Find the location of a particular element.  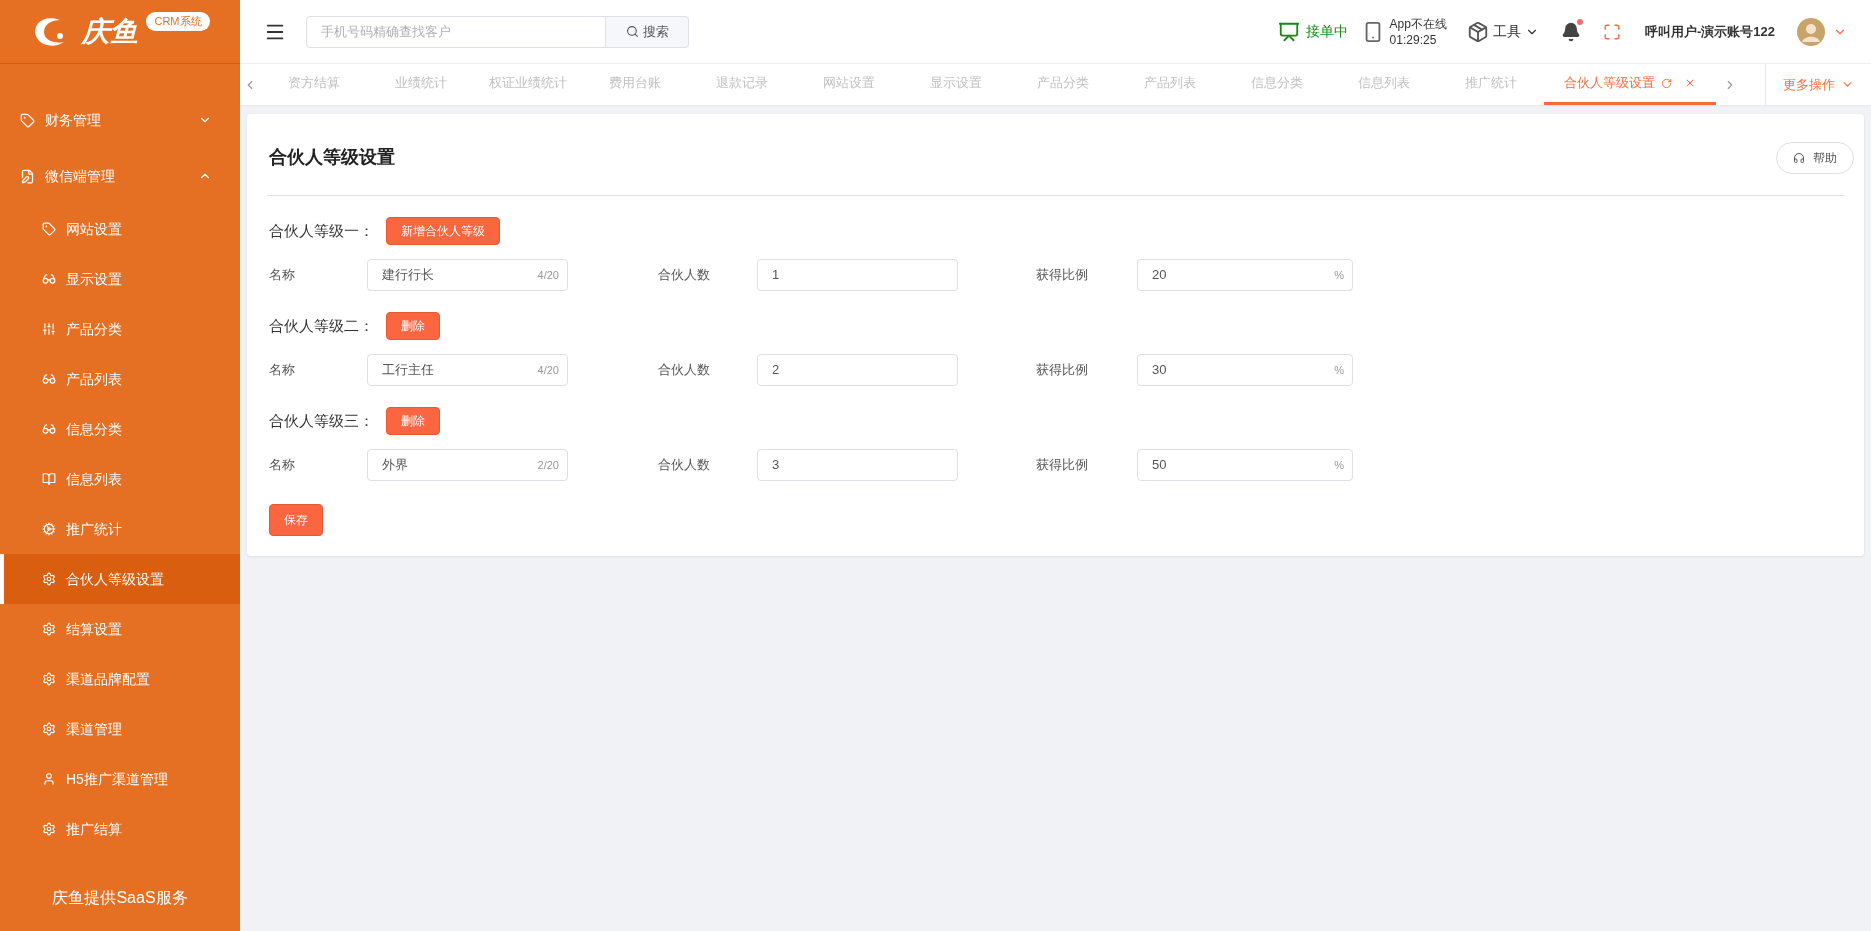

sidebar-item: 合伙人等级设置 is located at coordinates (120, 579).